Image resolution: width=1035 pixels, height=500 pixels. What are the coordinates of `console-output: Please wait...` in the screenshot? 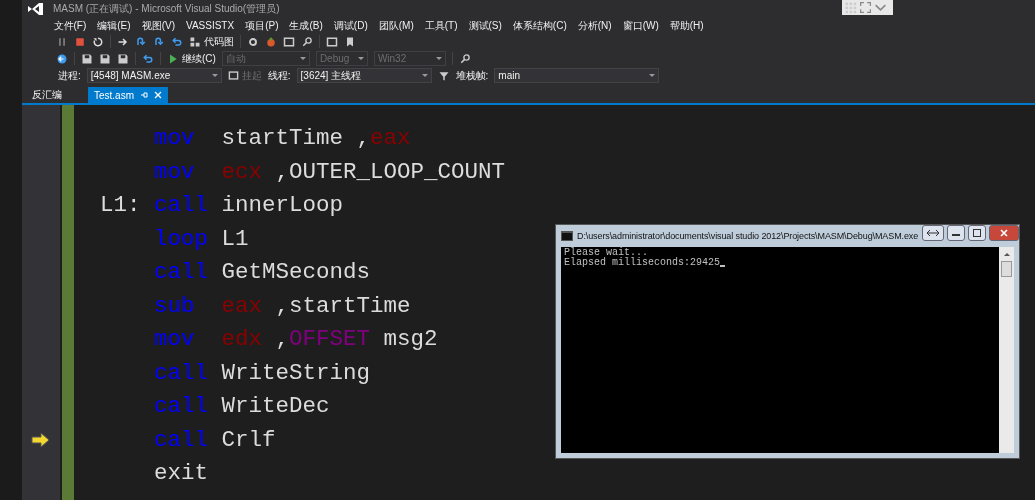 It's located at (606, 253).